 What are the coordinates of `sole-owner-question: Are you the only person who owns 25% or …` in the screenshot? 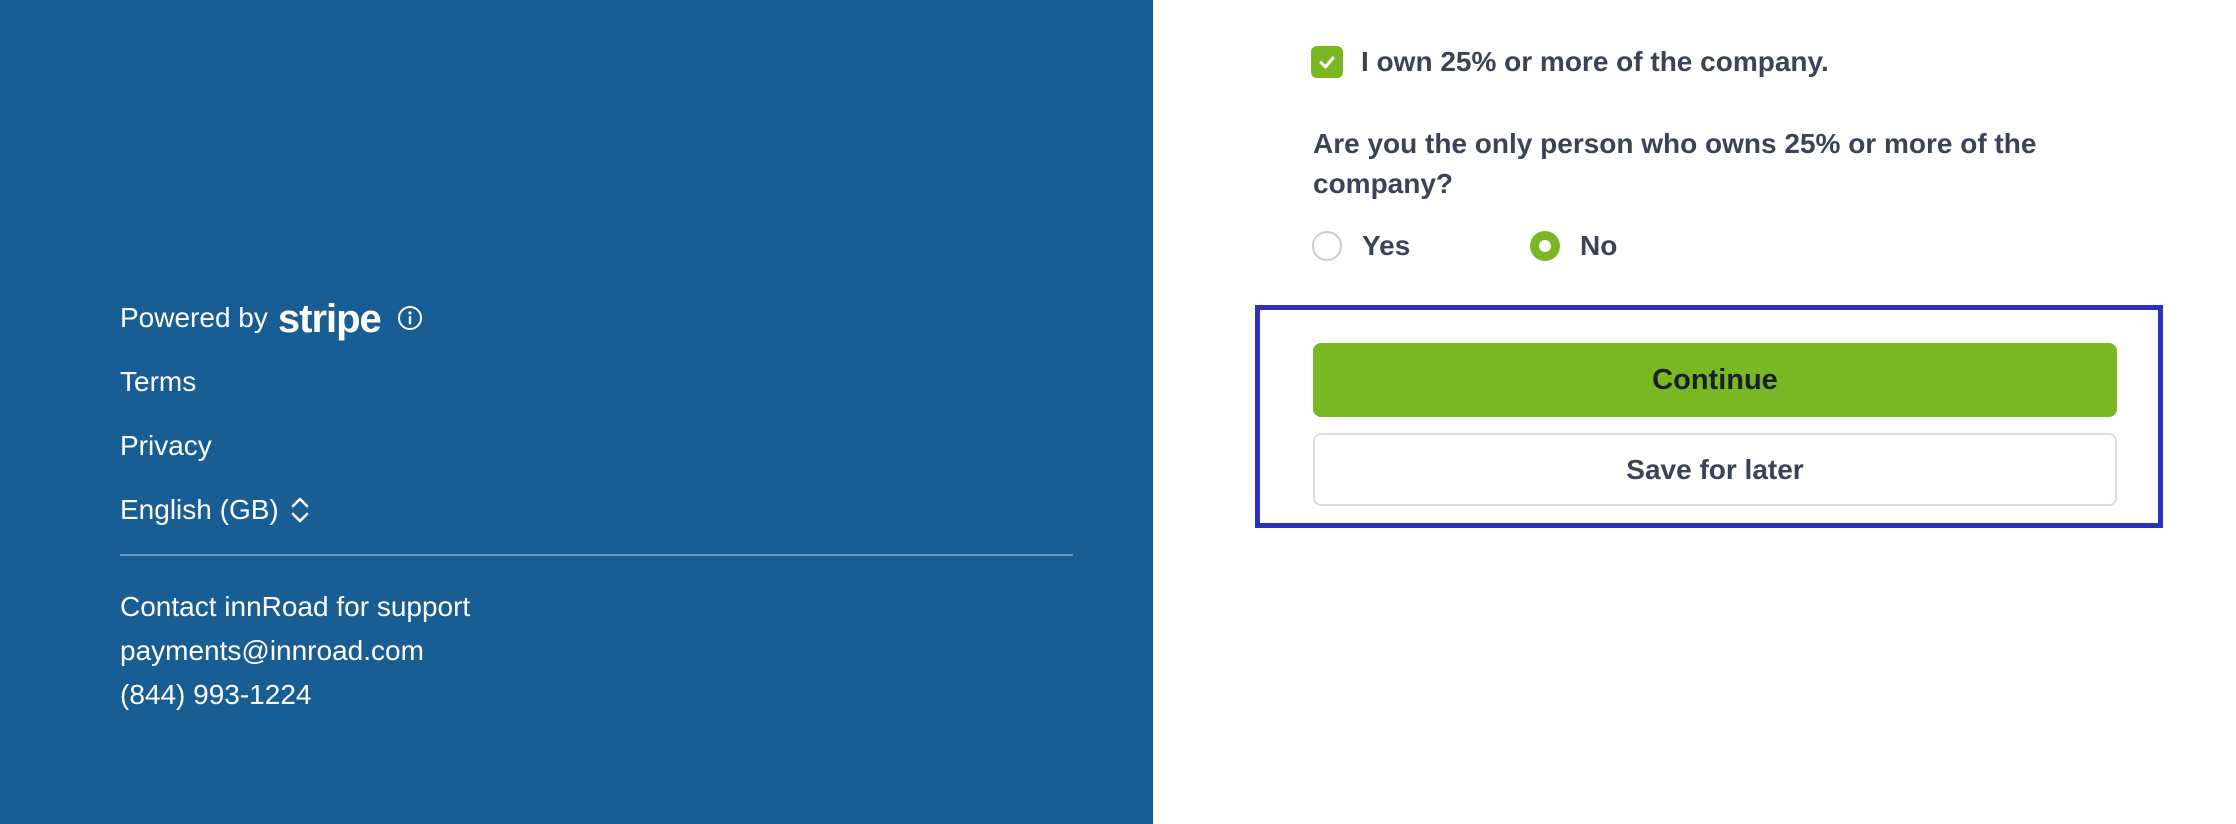 It's located at (1675, 163).